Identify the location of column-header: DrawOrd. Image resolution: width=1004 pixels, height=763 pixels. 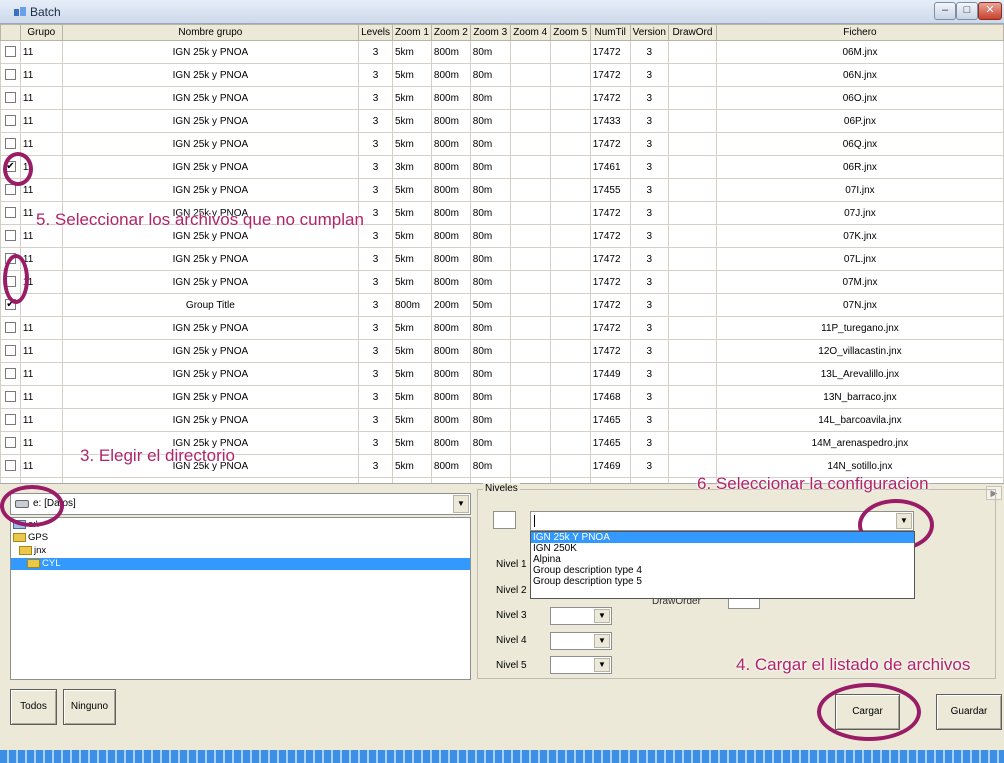
(692, 32).